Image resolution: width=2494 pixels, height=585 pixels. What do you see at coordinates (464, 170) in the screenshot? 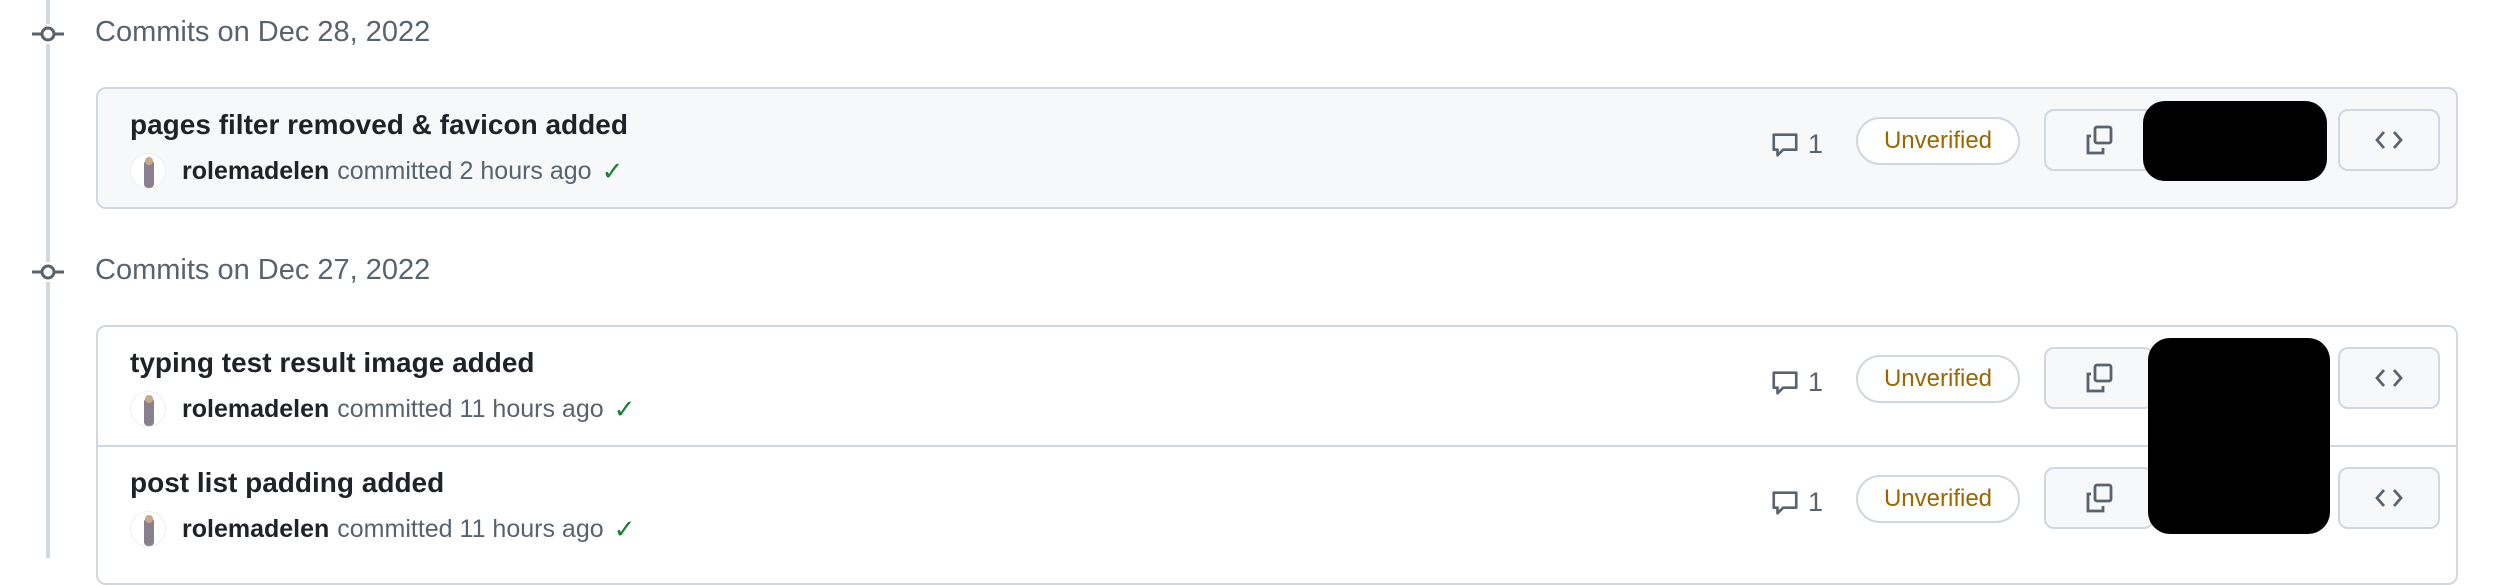
I see `commit-time: committed 2 hours ago` at bounding box center [464, 170].